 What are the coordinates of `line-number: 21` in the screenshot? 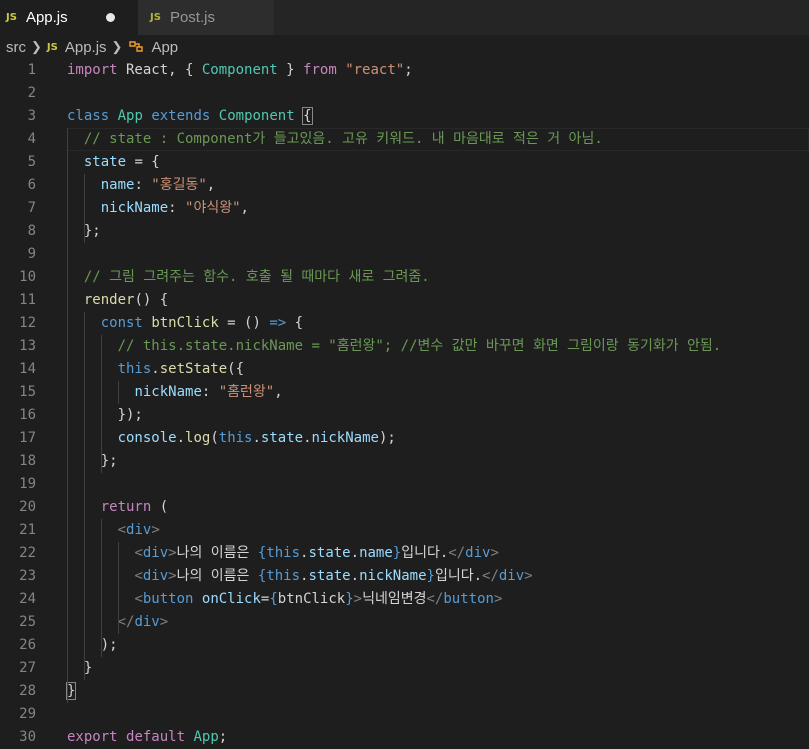 It's located at (27, 530).